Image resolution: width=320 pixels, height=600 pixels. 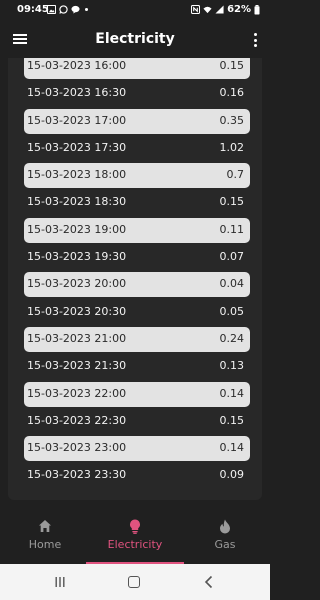 What do you see at coordinates (232, 120) in the screenshot?
I see `reading-value: 0.35` at bounding box center [232, 120].